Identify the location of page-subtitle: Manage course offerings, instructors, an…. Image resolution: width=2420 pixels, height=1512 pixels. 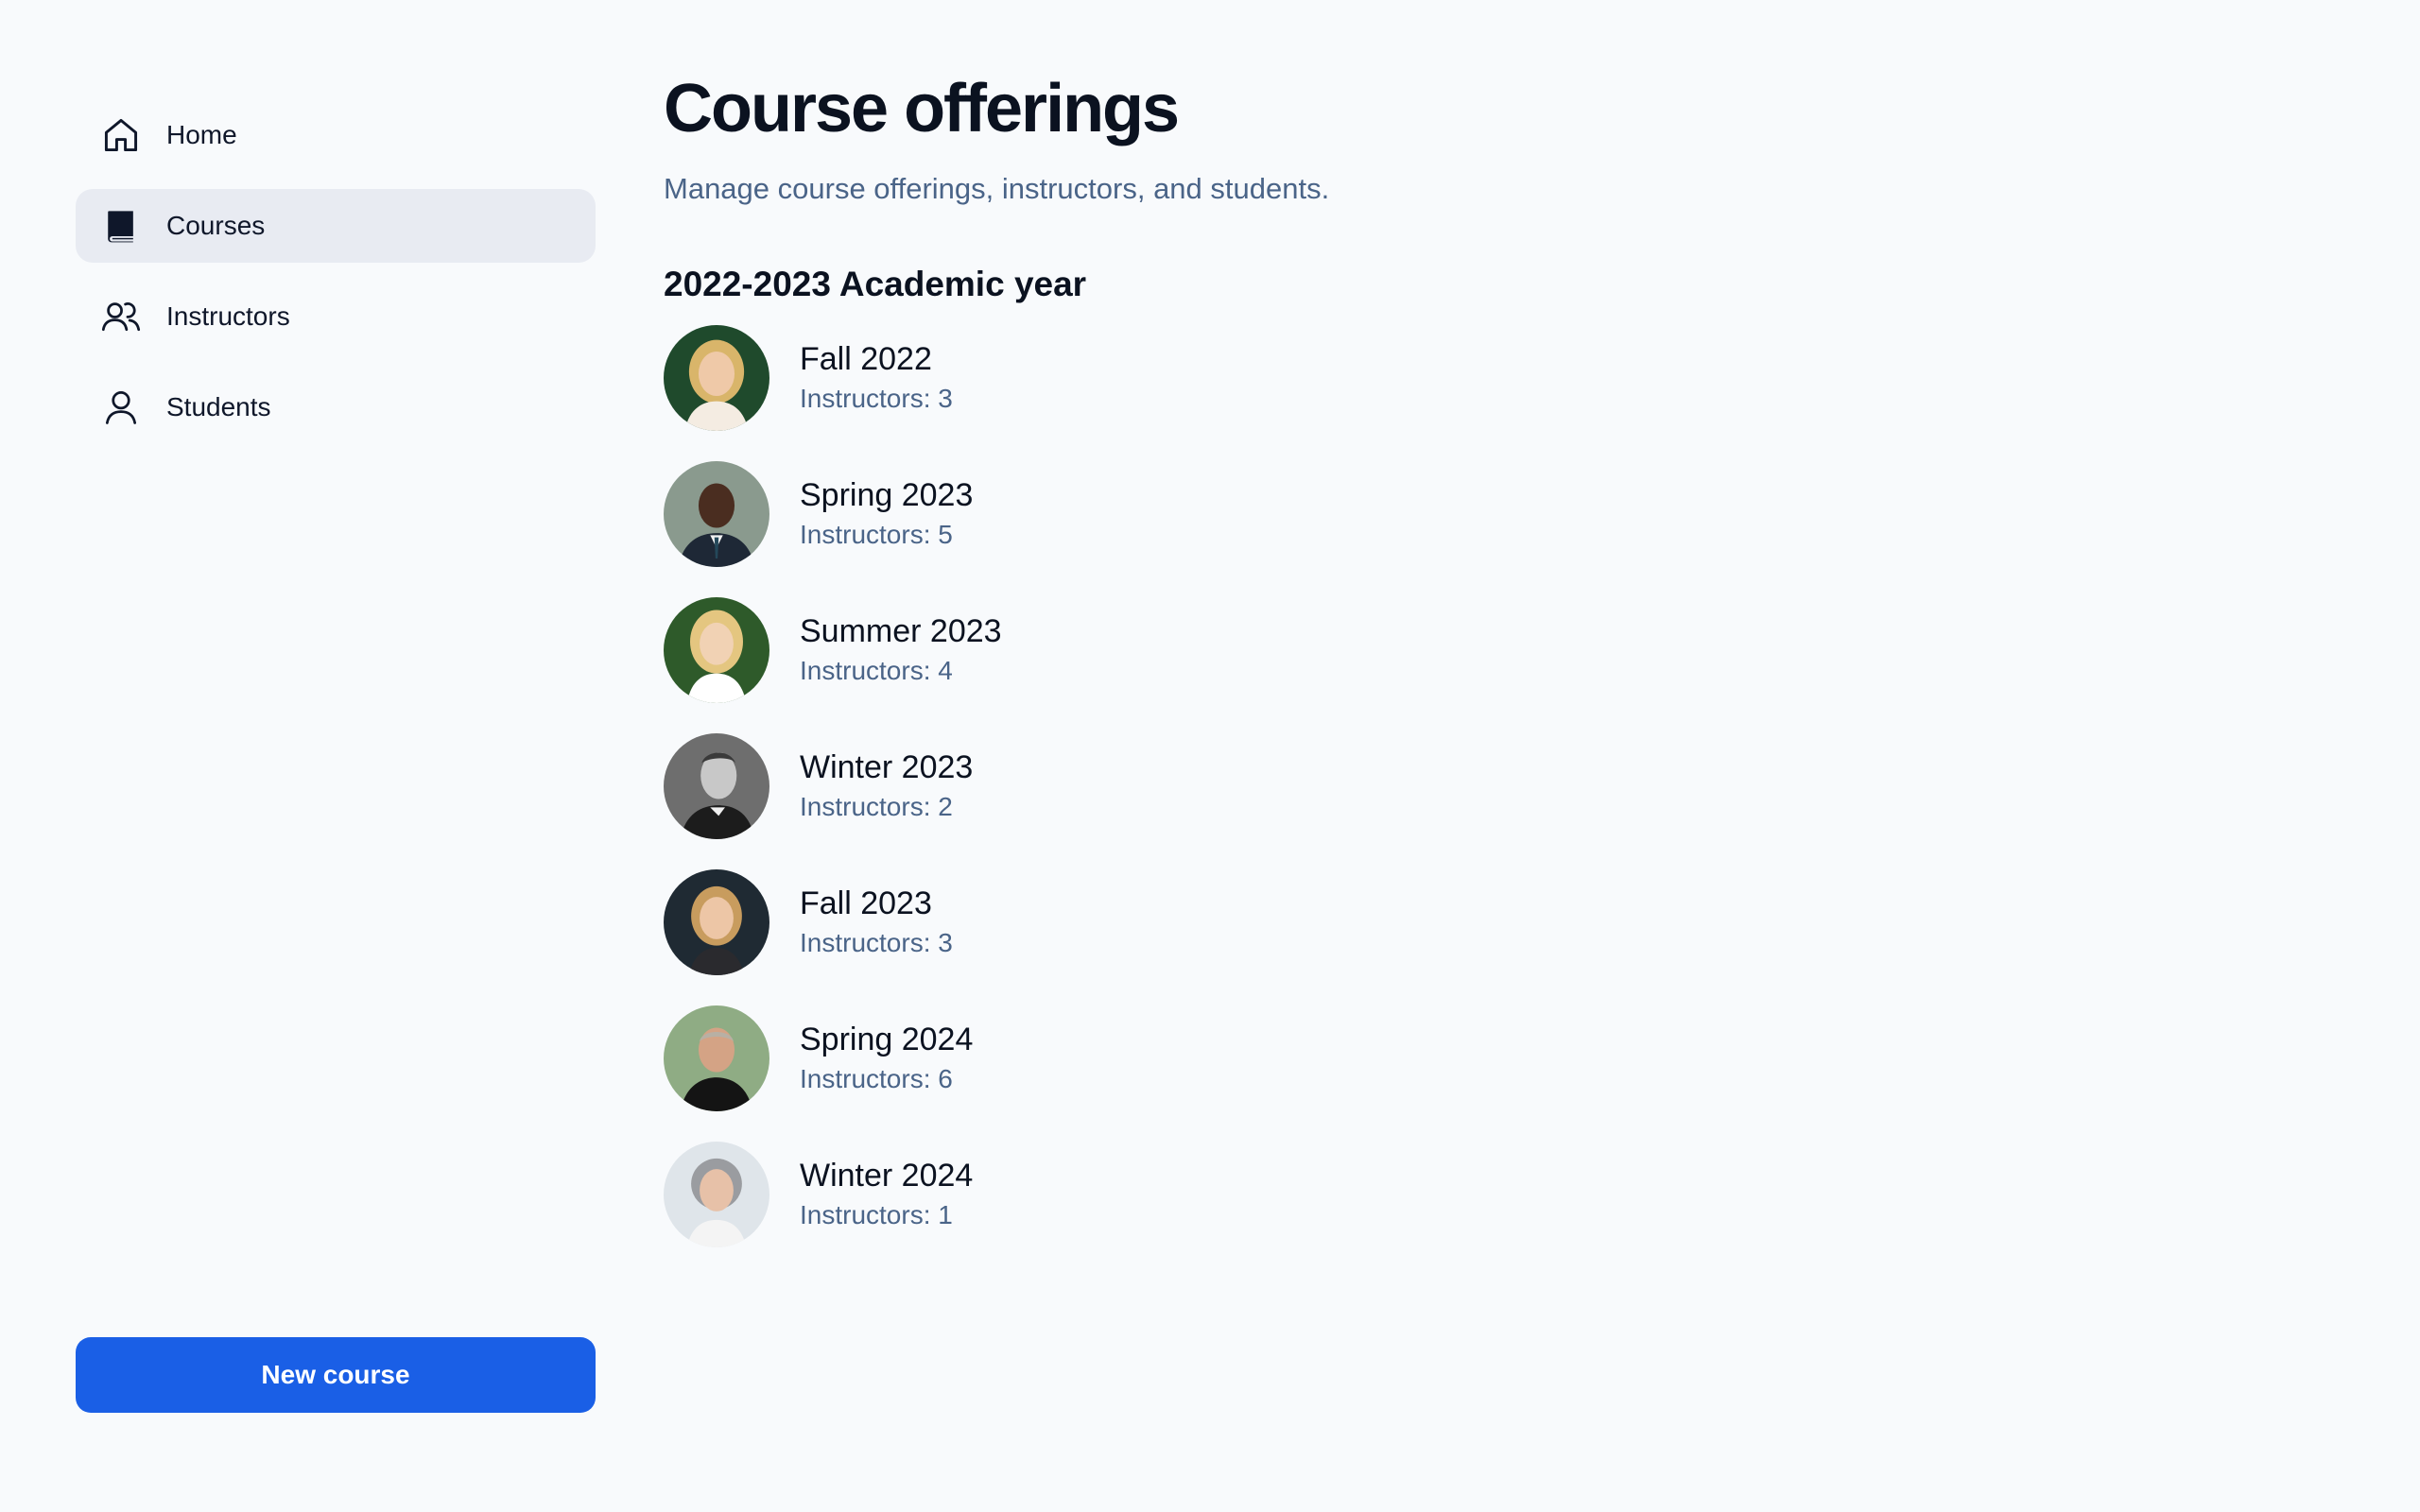
(997, 188).